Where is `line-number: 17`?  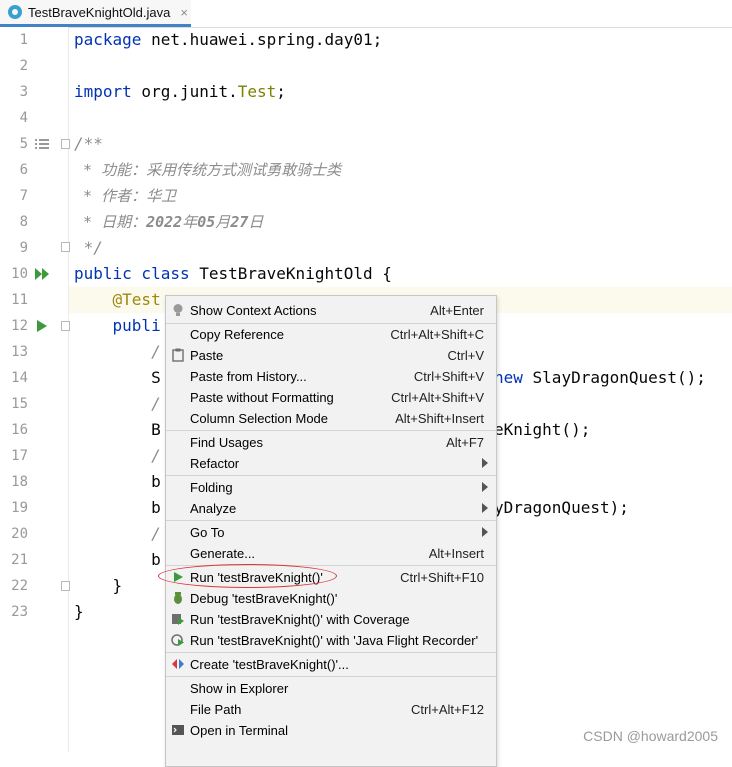
line-number: 17 is located at coordinates (19, 456).